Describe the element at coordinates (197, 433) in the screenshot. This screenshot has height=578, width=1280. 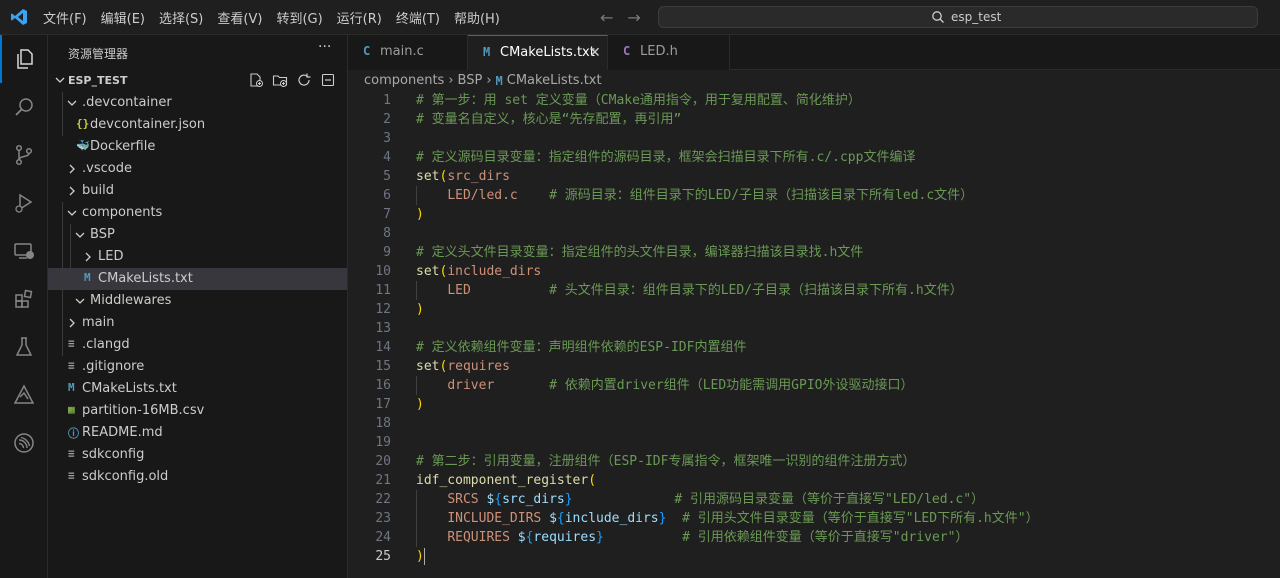
I see `tree-item: ⓘ README.md` at that location.